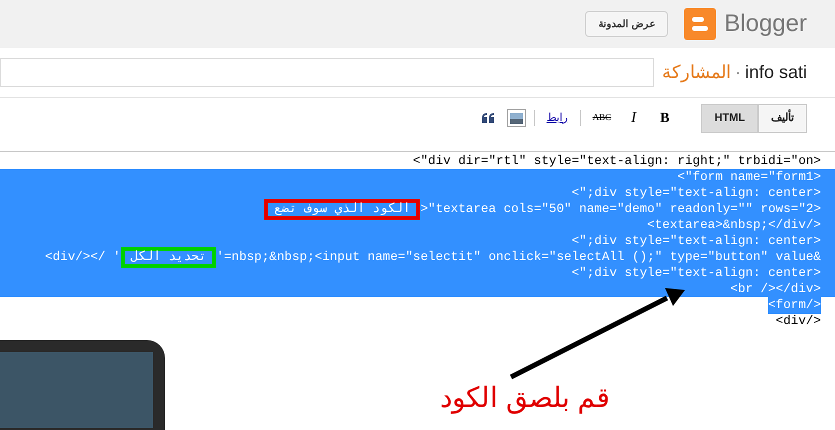 The image size is (835, 430). What do you see at coordinates (525, 398) in the screenshot?
I see `annotation-caption: قم بلصق الكود` at bounding box center [525, 398].